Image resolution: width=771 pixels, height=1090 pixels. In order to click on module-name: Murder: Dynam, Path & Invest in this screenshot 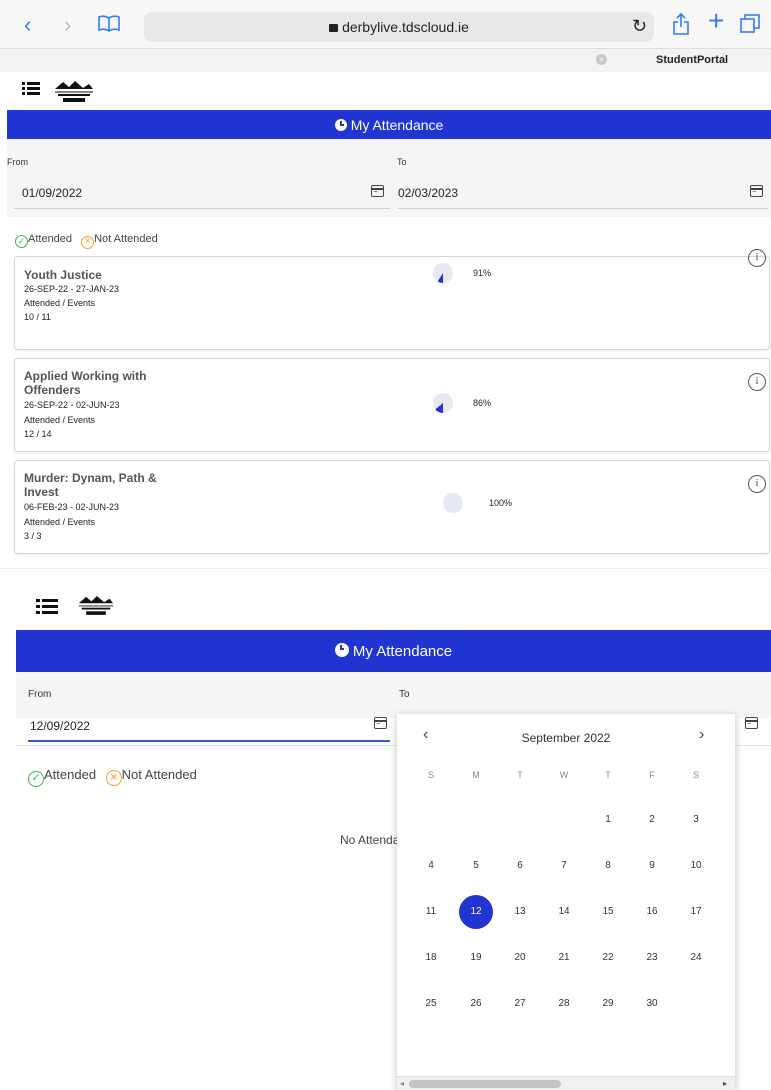, I will do `click(90, 485)`.